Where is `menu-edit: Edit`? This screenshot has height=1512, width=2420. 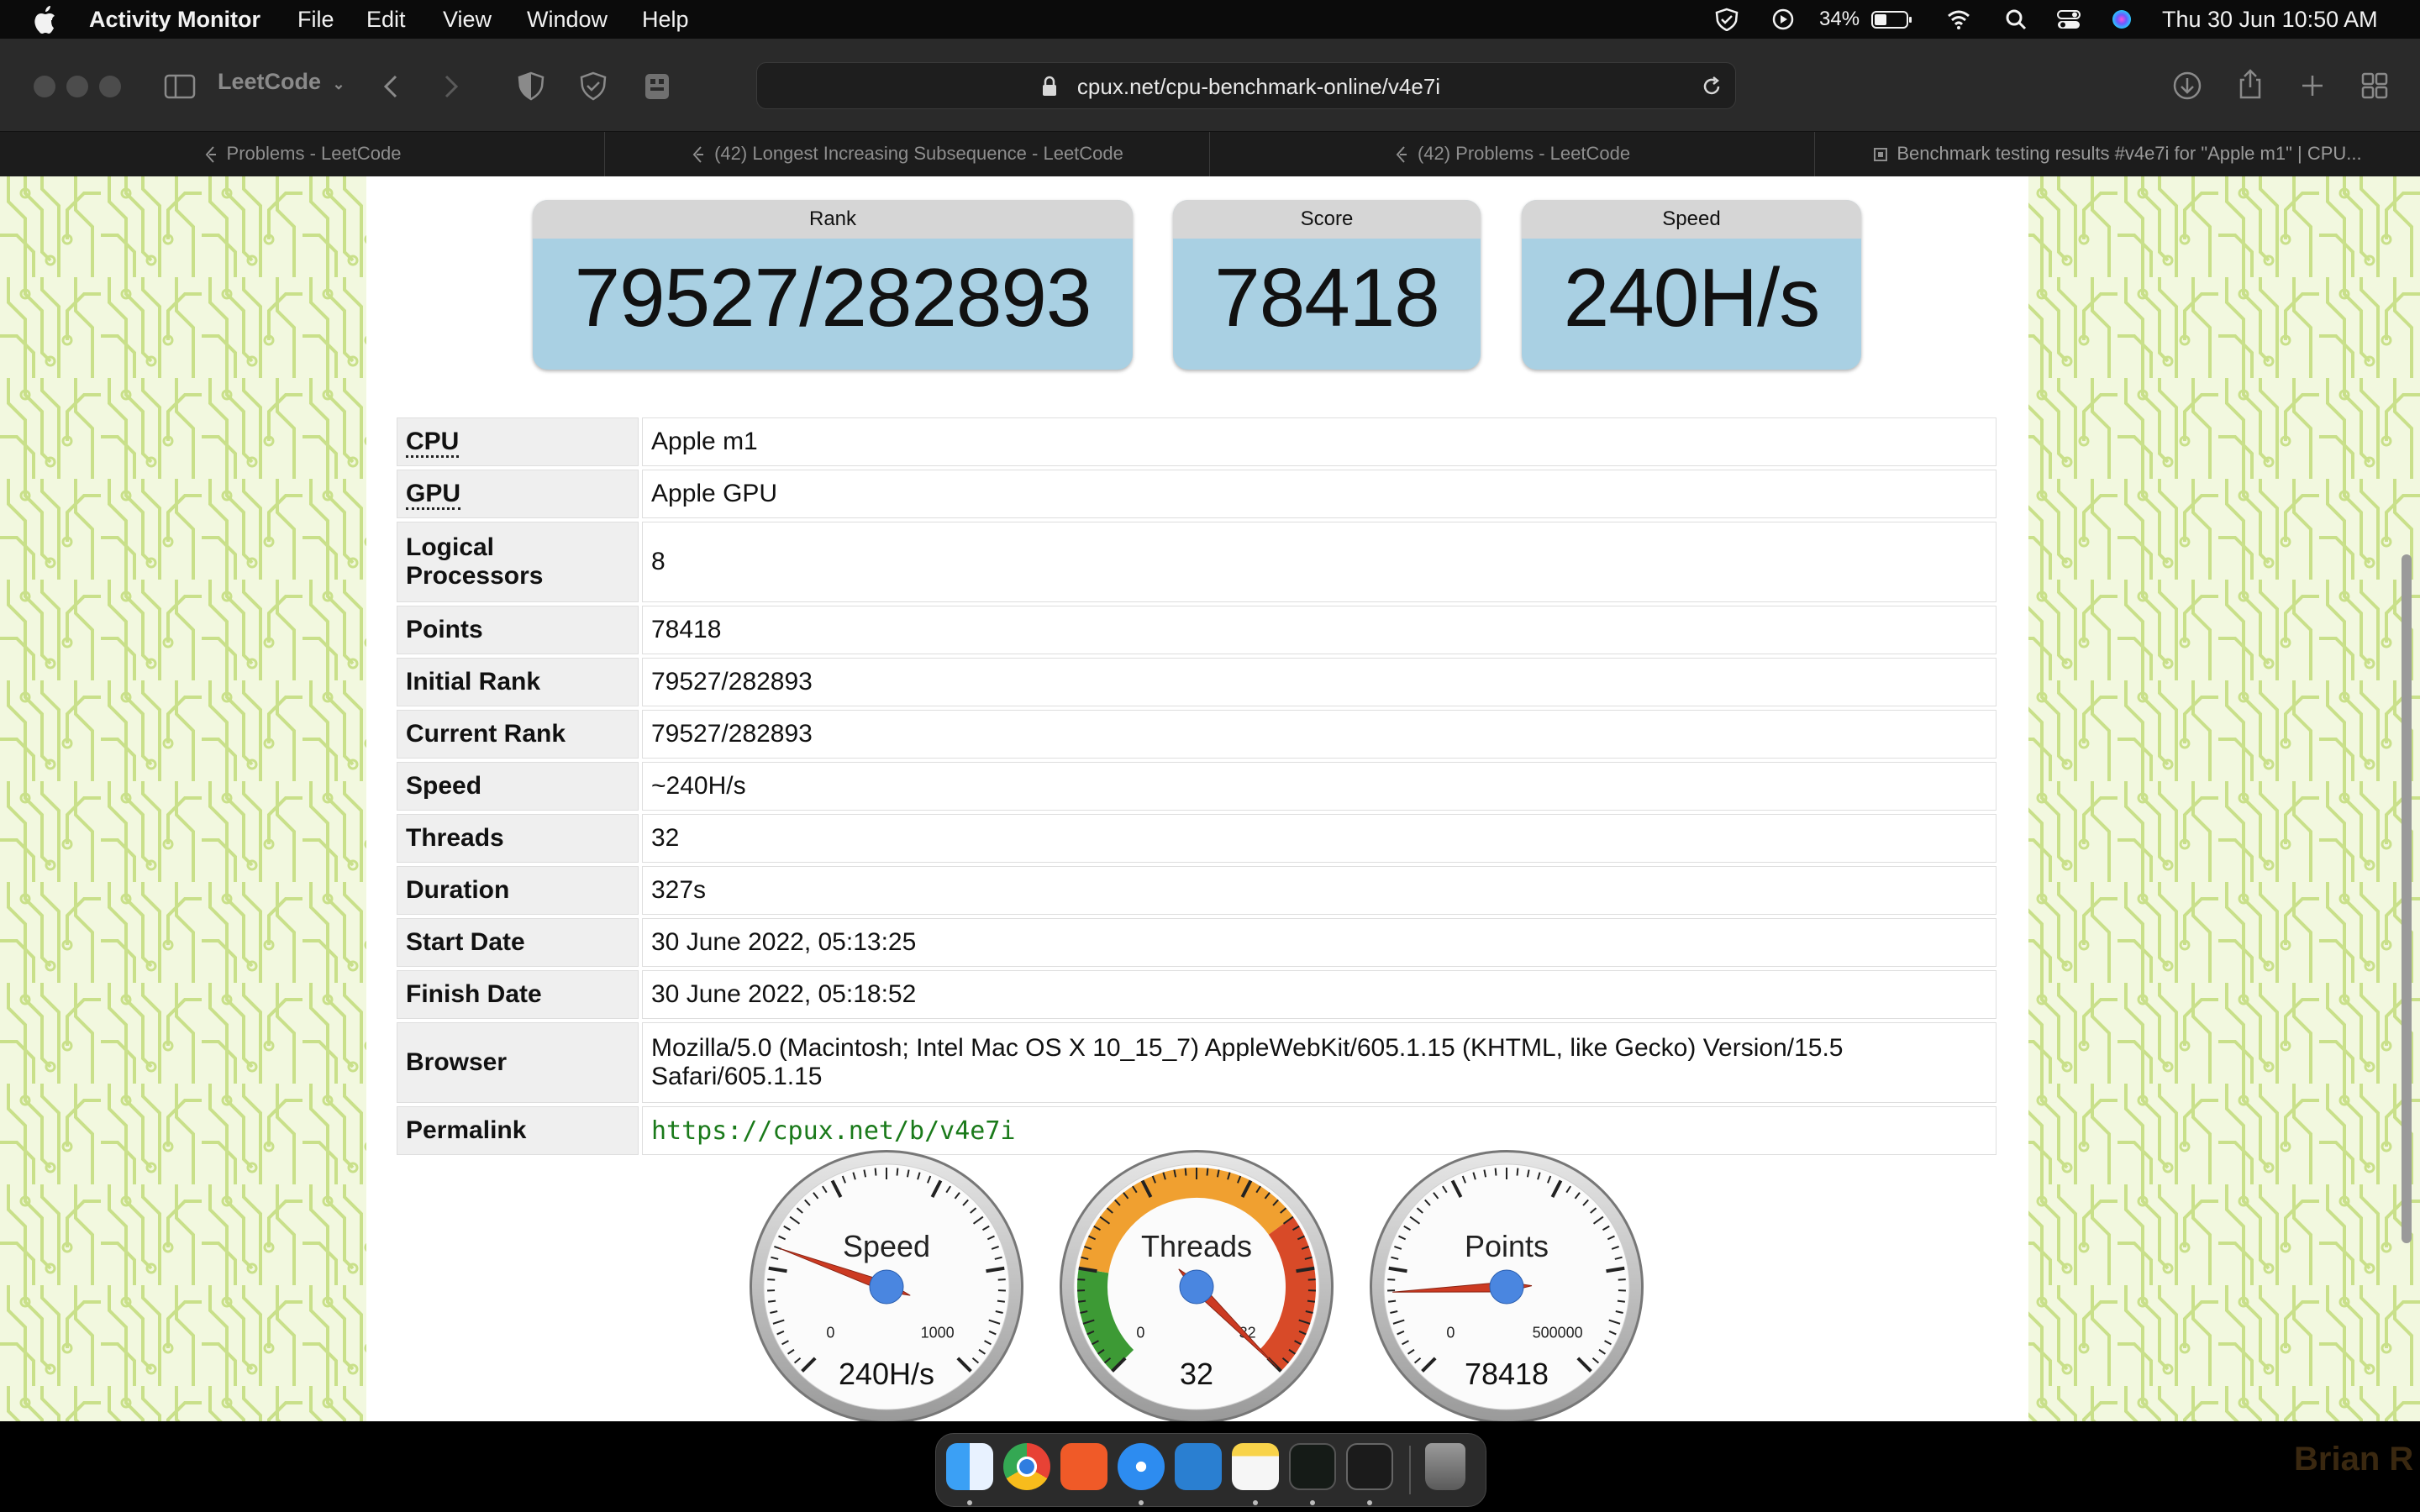 menu-edit: Edit is located at coordinates (386, 20).